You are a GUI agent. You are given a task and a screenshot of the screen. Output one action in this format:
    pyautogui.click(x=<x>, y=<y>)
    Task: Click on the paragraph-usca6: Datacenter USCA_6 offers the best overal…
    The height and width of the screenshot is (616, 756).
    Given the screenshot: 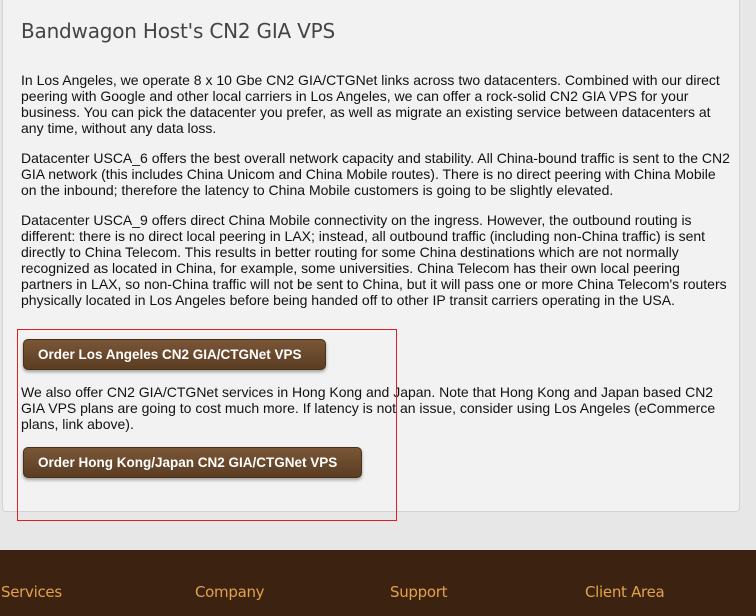 What is the action you would take?
    pyautogui.click(x=375, y=174)
    